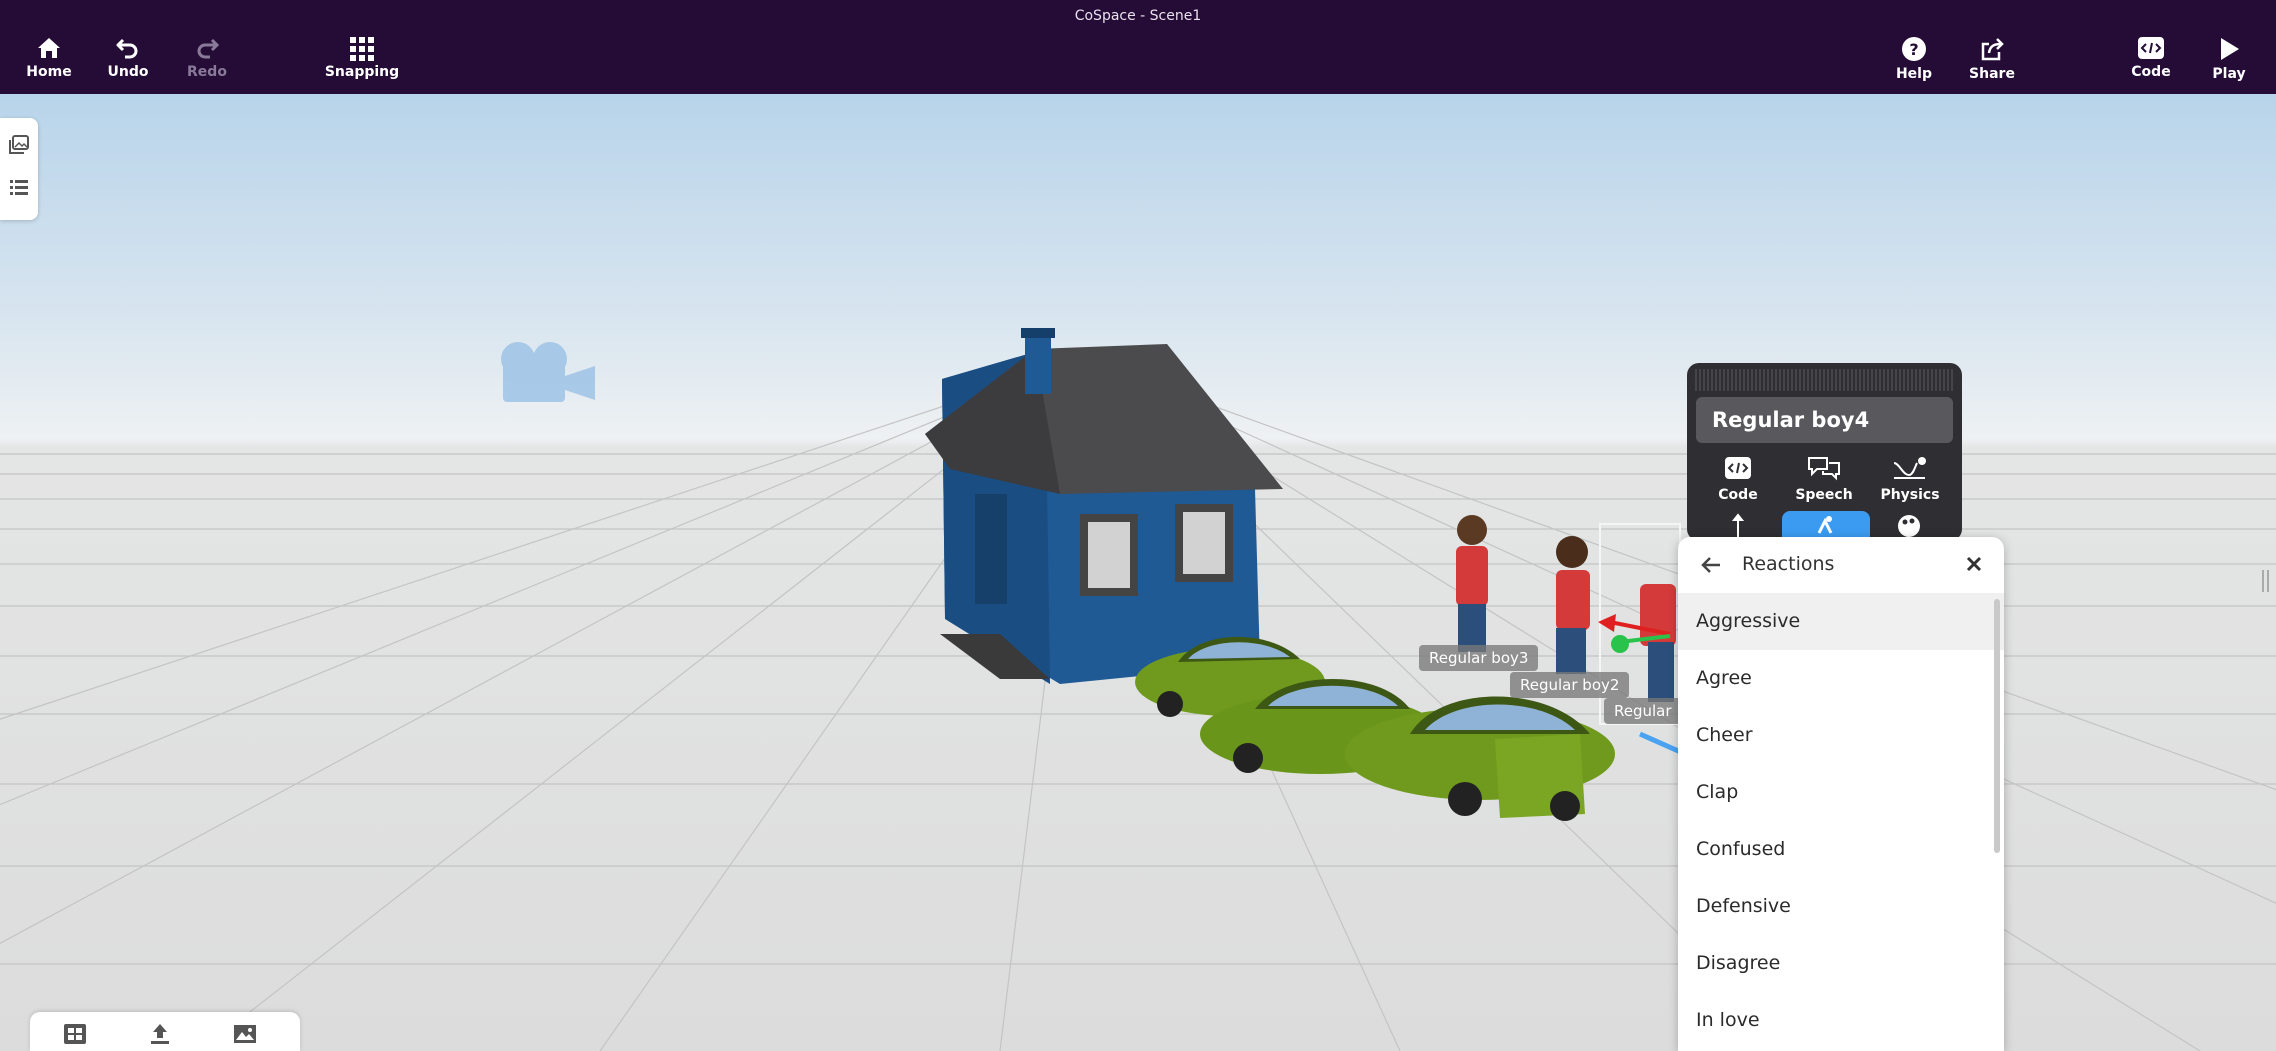 The height and width of the screenshot is (1051, 2276). What do you see at coordinates (49, 72) in the screenshot?
I see `home-label: Home` at bounding box center [49, 72].